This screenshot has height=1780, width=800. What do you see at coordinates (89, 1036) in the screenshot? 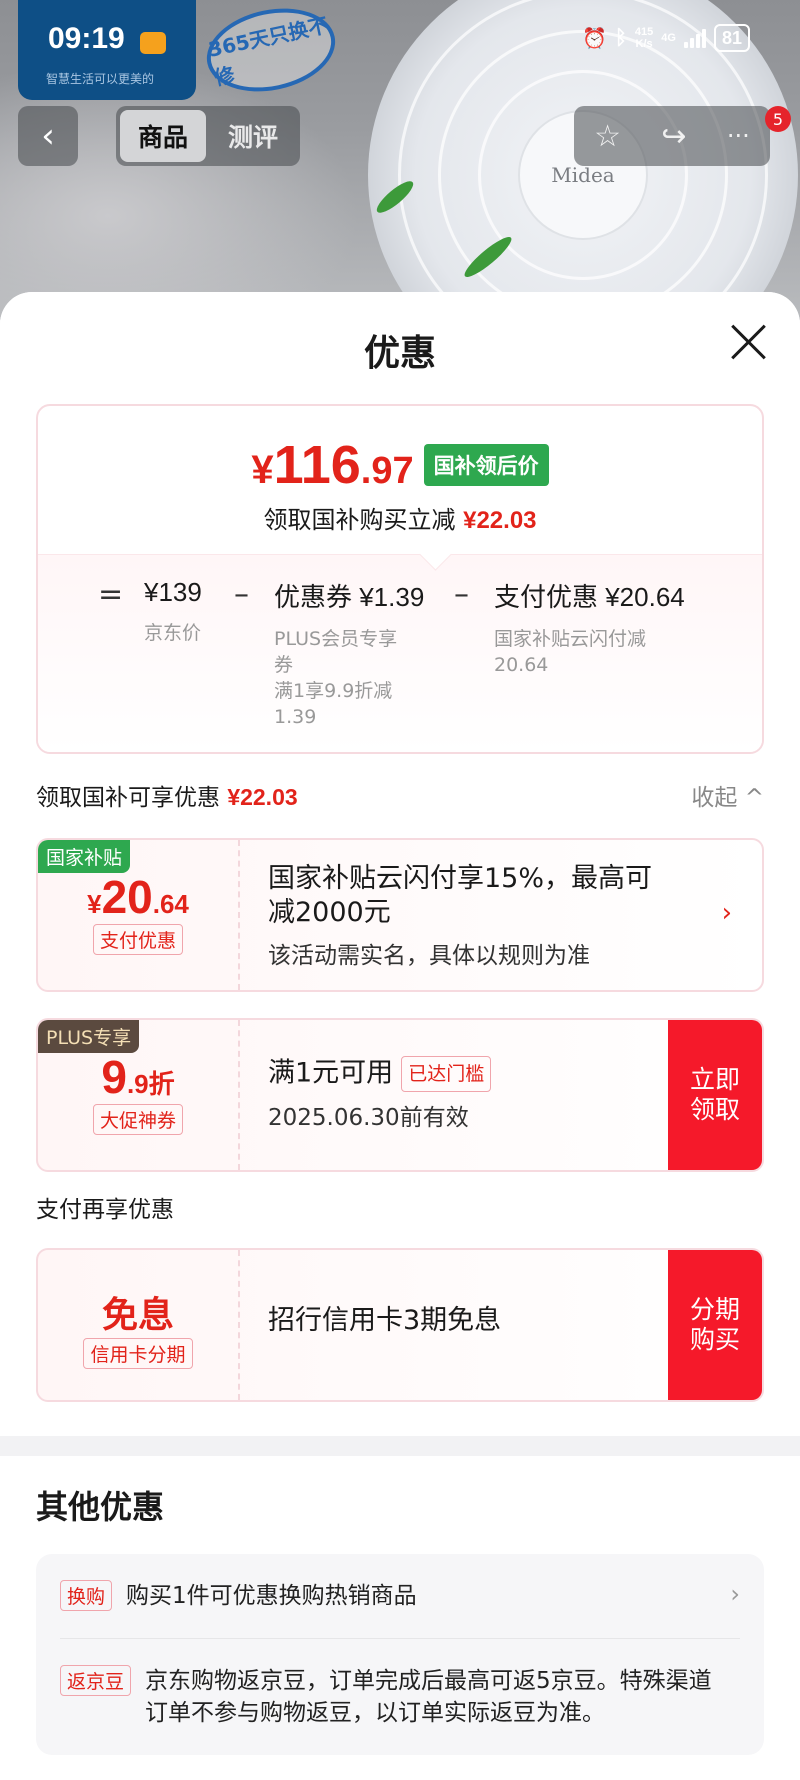
I see `coupon-badge: PLUS专享` at bounding box center [89, 1036].